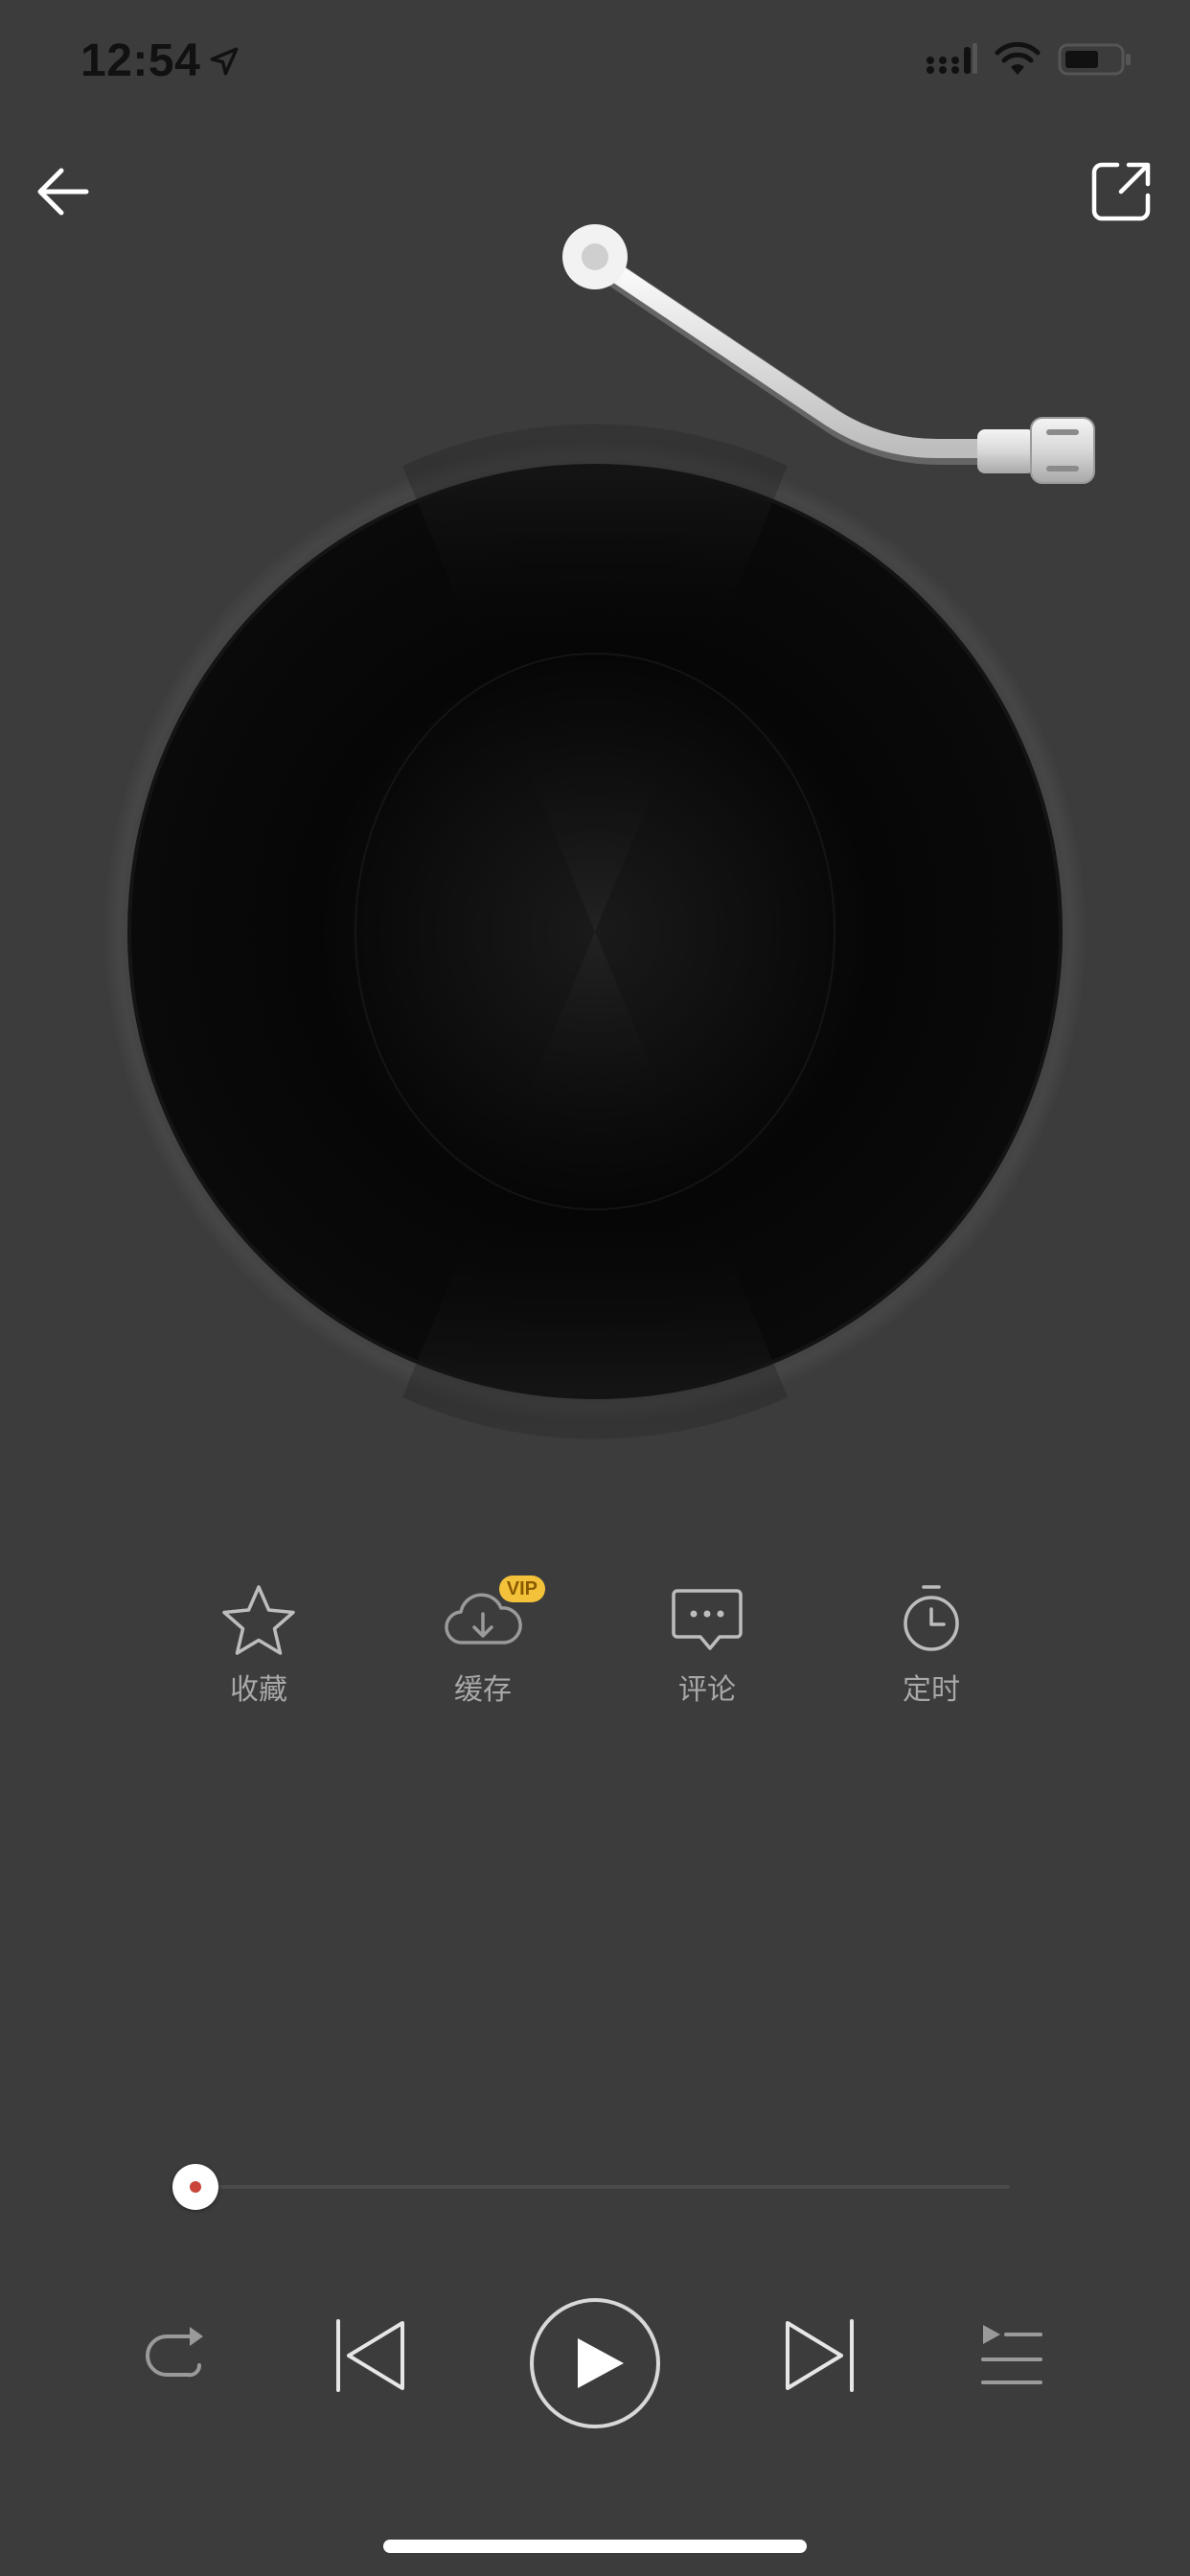 Image resolution: width=1190 pixels, height=2576 pixels. Describe the element at coordinates (483, 1642) in the screenshot. I see `cache-button: VIP 缓存` at that location.